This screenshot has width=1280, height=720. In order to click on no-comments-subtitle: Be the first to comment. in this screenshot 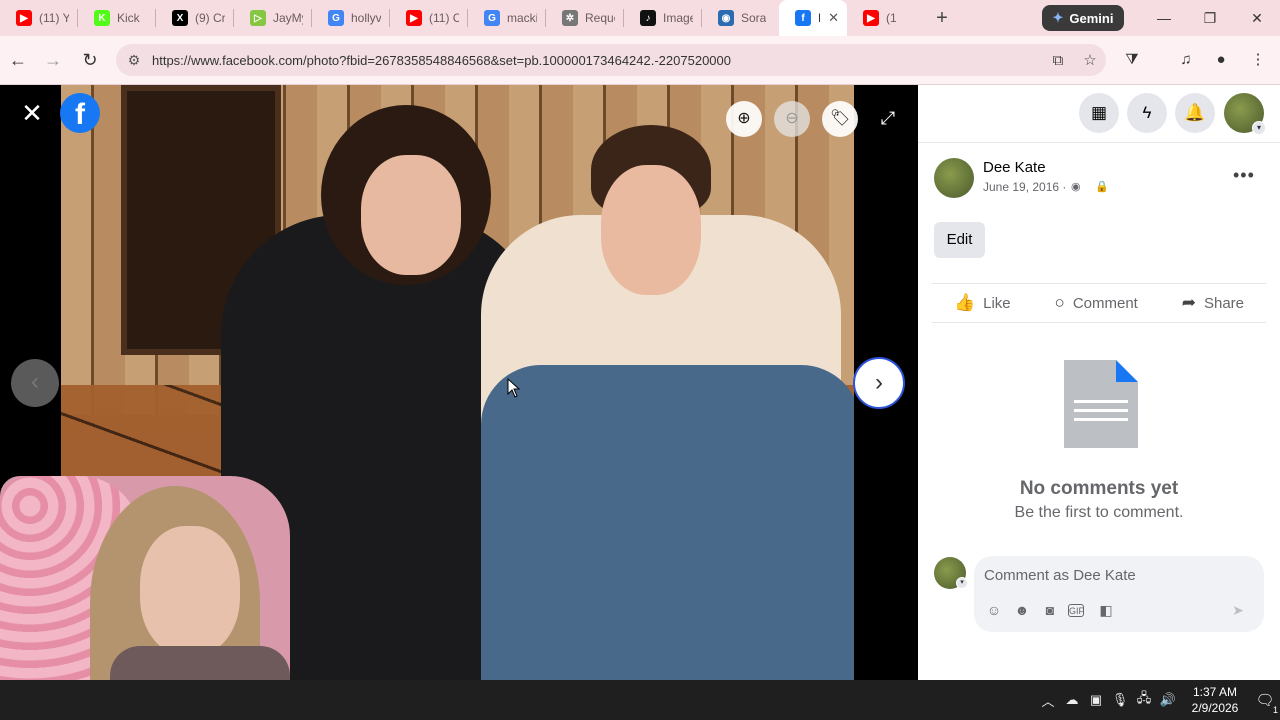, I will do `click(1099, 512)`.